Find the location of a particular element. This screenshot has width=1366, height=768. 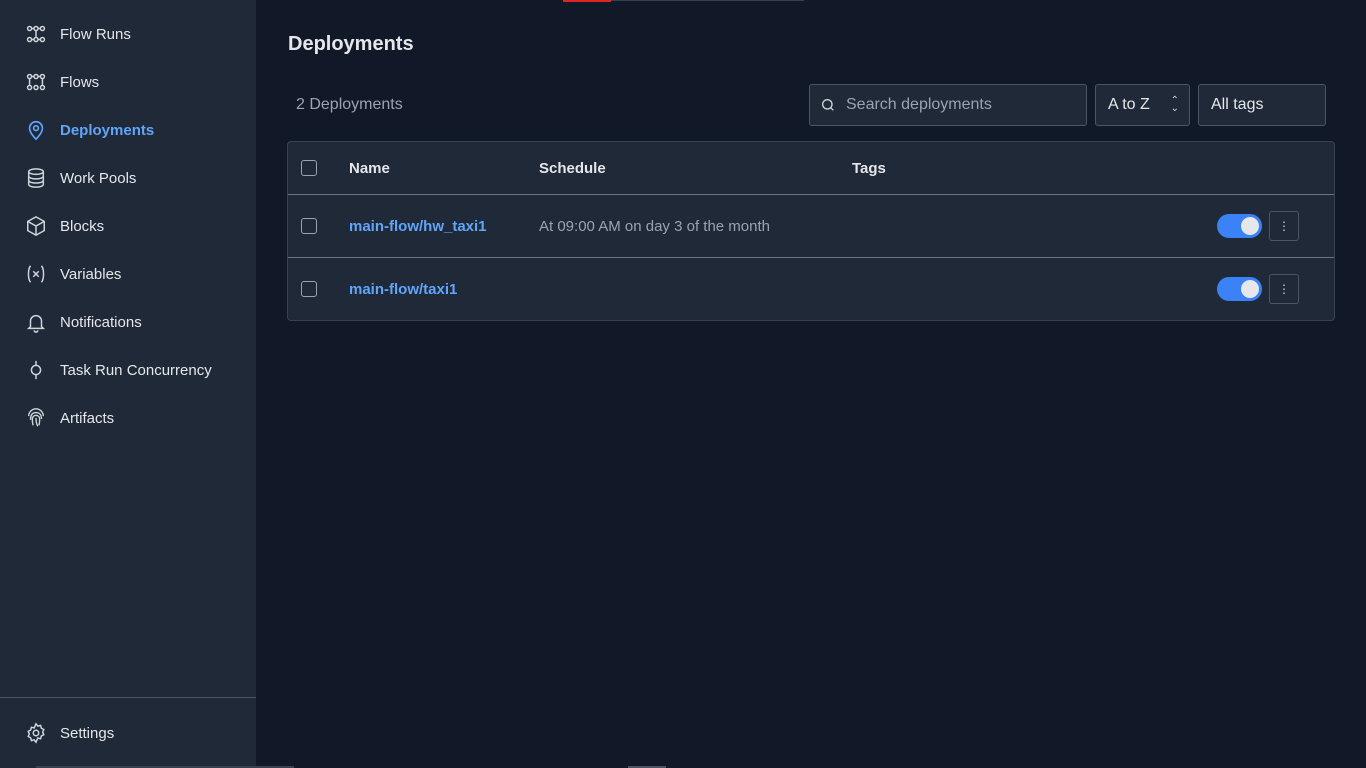

column-header-name: Name is located at coordinates (369, 168).